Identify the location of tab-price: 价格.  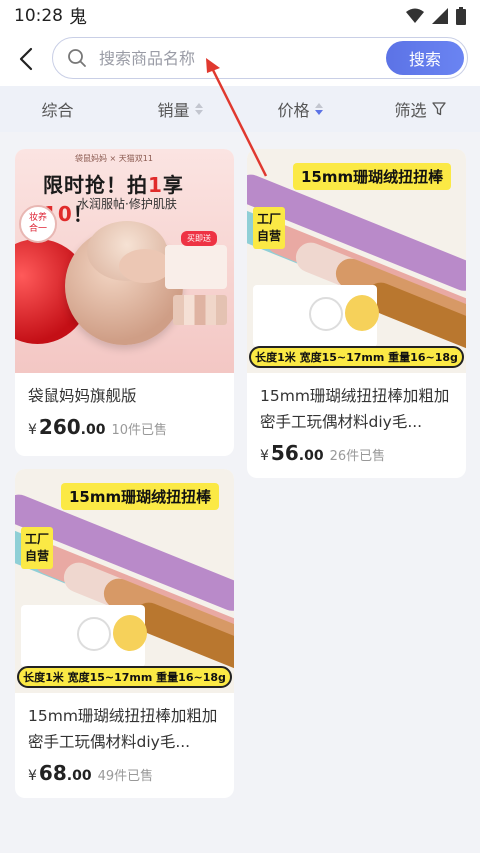
(300, 109).